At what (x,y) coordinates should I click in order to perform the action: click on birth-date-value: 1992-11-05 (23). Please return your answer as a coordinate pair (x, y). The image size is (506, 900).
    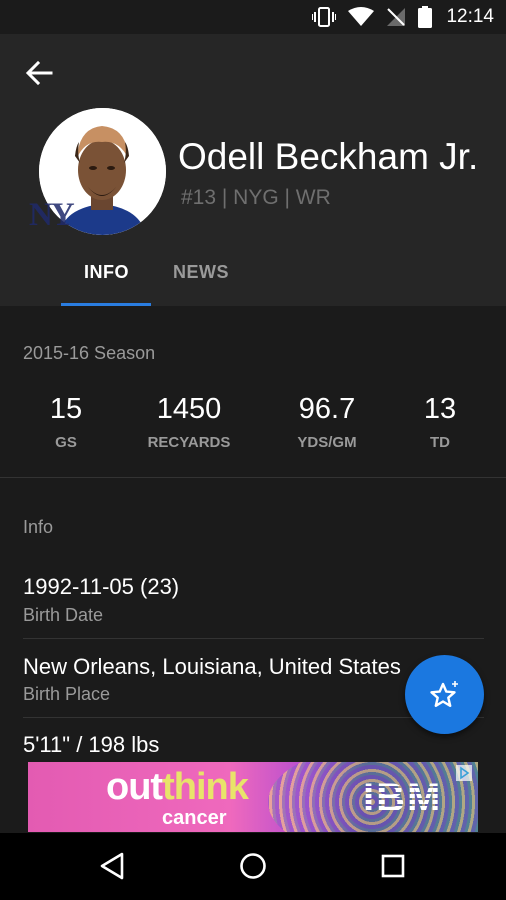
    Looking at the image, I should click on (101, 586).